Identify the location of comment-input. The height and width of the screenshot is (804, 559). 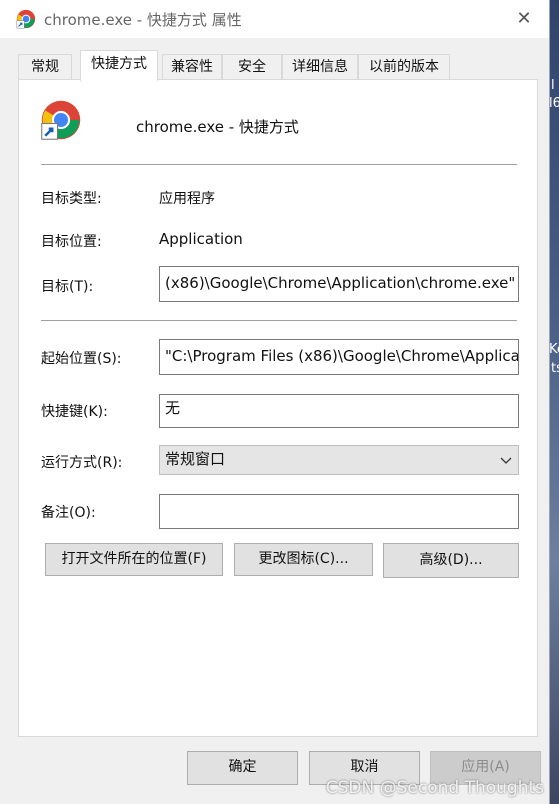
(339, 511).